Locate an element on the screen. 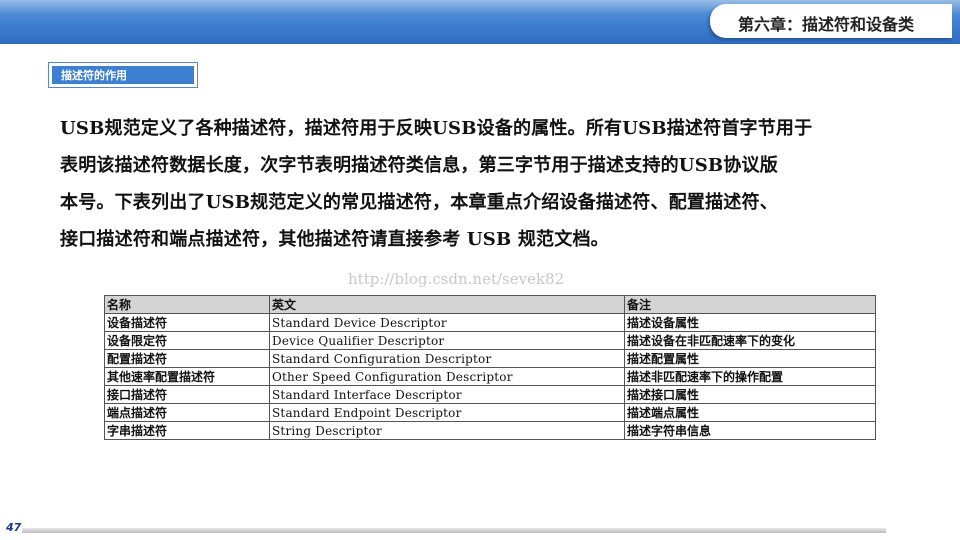 The width and height of the screenshot is (960, 540). cell-english: Other Speed Configuration Descriptor is located at coordinates (447, 376).